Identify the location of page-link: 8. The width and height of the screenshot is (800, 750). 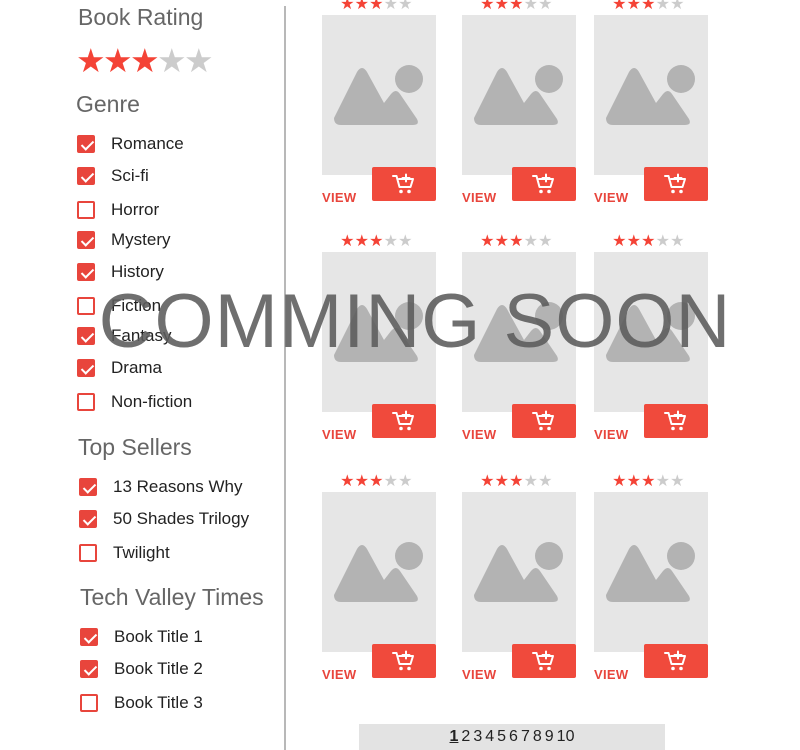
(537, 737).